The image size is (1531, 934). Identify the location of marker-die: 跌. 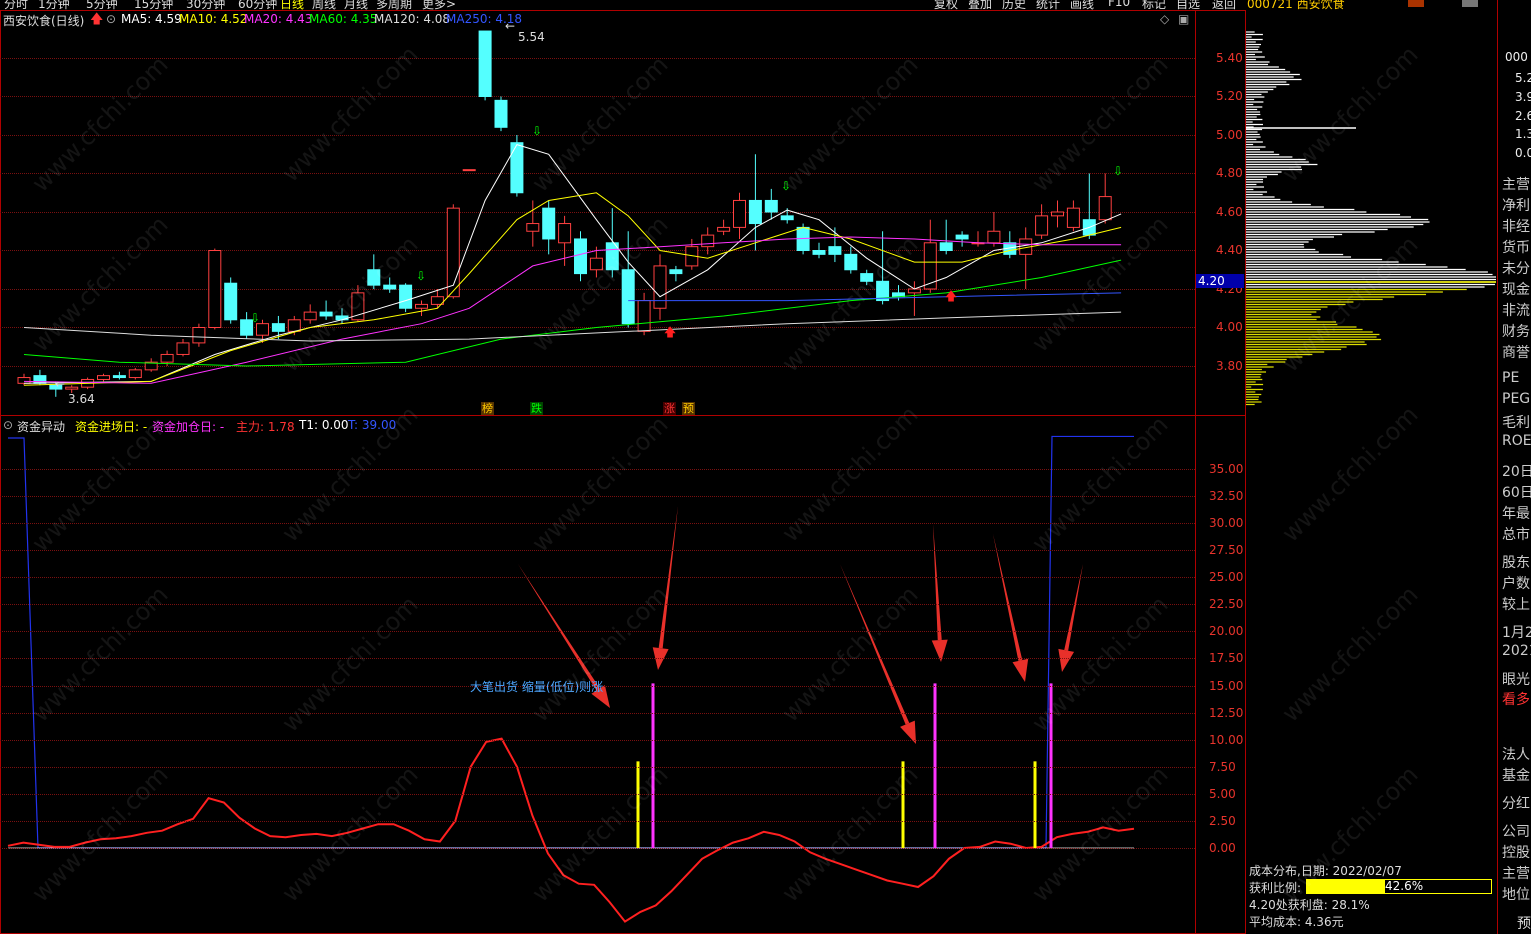
(536, 408).